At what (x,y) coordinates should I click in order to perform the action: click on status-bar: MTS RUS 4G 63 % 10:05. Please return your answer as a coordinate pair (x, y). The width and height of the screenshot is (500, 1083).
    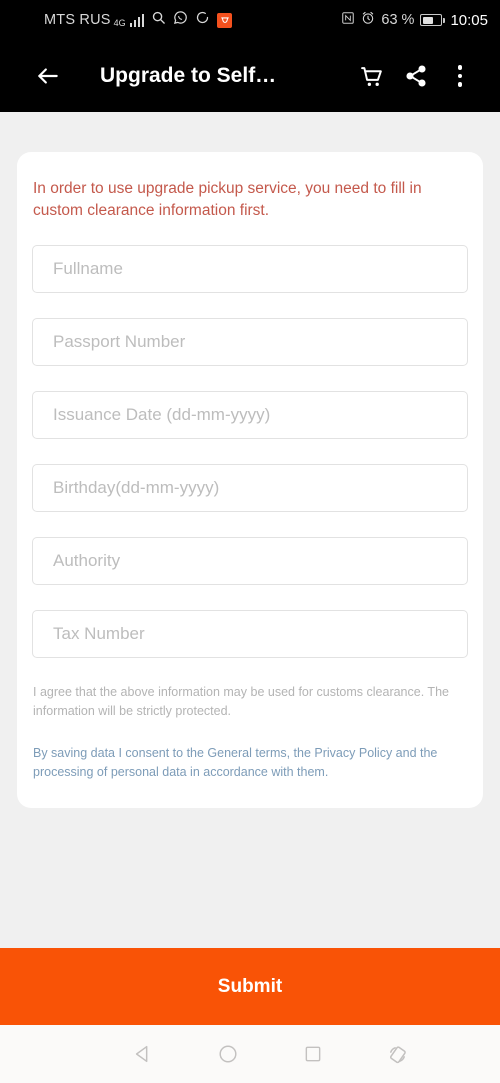
    Looking at the image, I should click on (250, 20).